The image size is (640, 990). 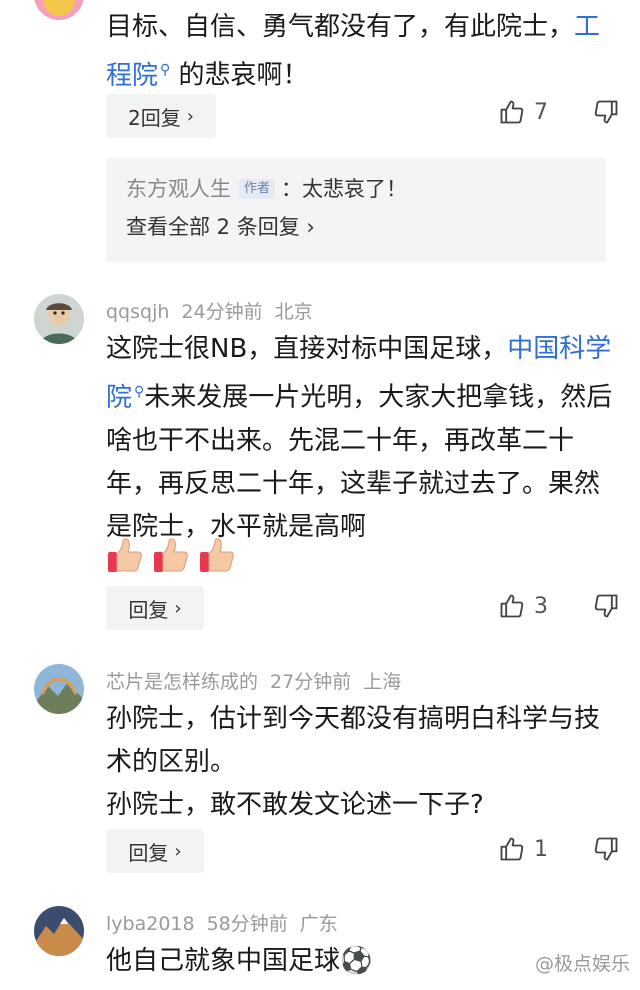 I want to click on comment-actions: 1, so click(x=559, y=849).